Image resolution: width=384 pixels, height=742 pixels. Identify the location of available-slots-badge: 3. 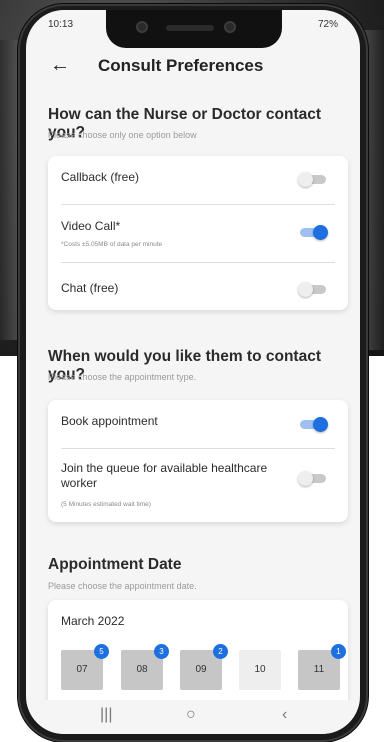
(161, 651).